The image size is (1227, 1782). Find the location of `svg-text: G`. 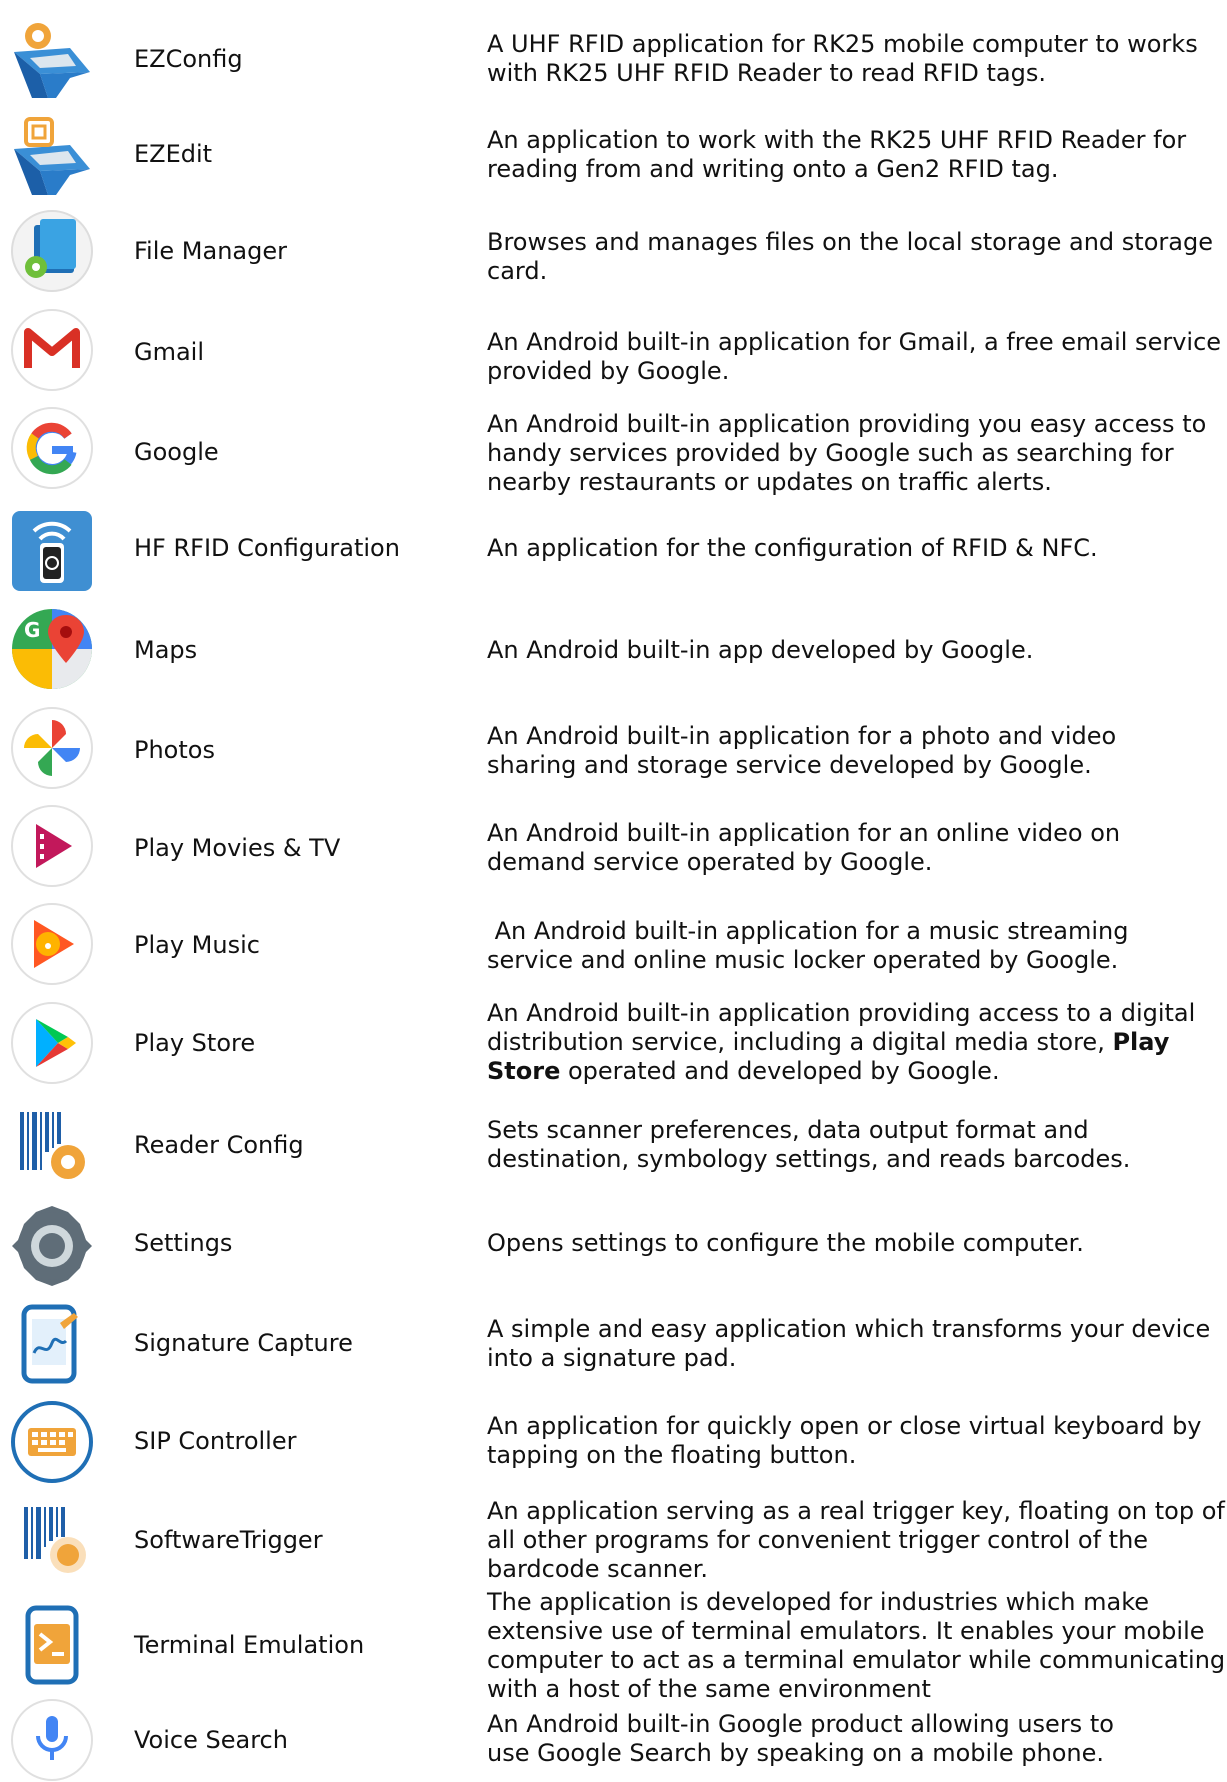

svg-text: G is located at coordinates (32, 630).